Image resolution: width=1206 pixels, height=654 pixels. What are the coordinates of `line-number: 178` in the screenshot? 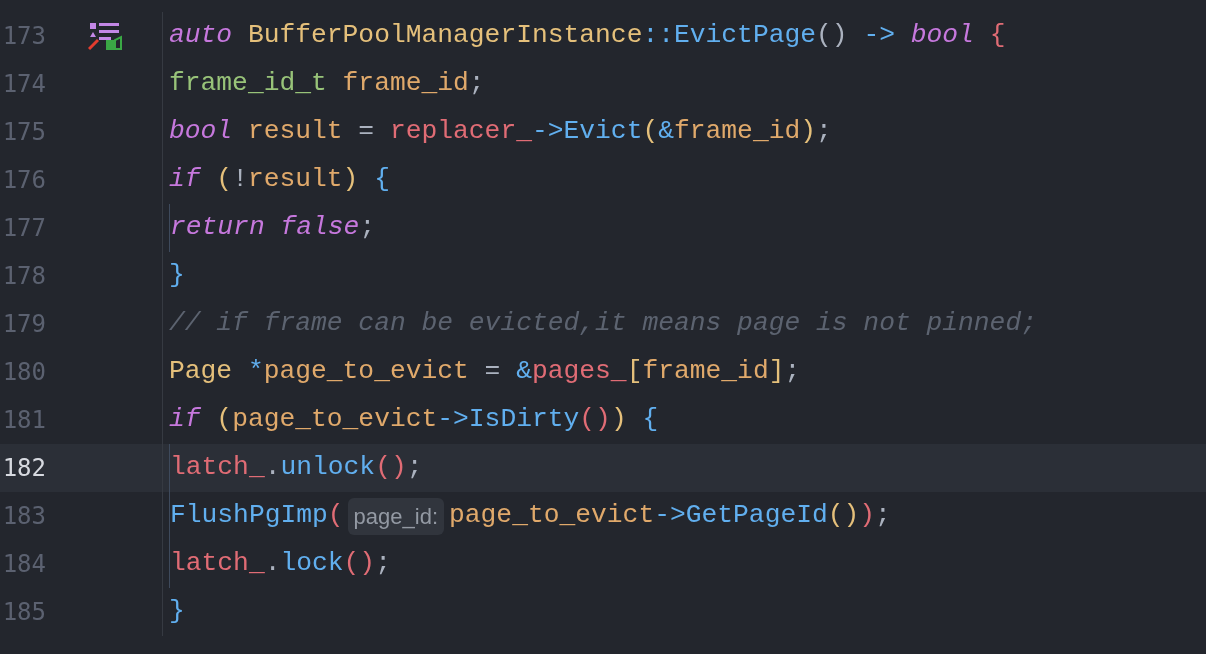 It's located at (23, 276).